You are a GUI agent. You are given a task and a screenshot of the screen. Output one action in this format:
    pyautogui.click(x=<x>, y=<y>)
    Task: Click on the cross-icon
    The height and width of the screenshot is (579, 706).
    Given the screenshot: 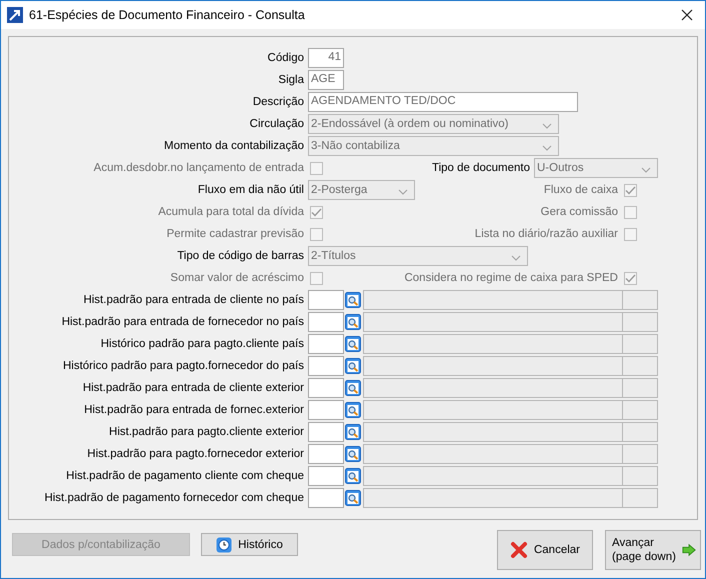 What is the action you would take?
    pyautogui.click(x=519, y=550)
    